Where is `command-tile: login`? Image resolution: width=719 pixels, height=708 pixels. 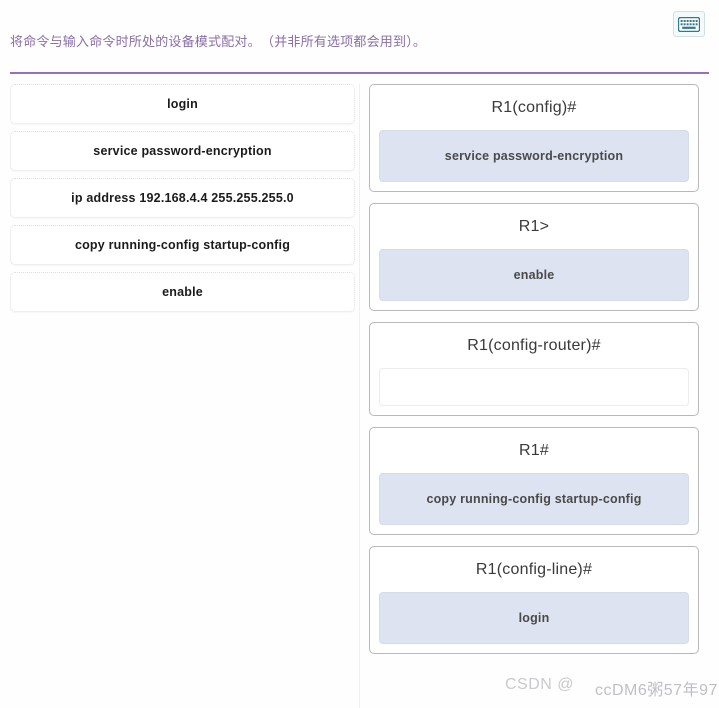 command-tile: login is located at coordinates (182, 104).